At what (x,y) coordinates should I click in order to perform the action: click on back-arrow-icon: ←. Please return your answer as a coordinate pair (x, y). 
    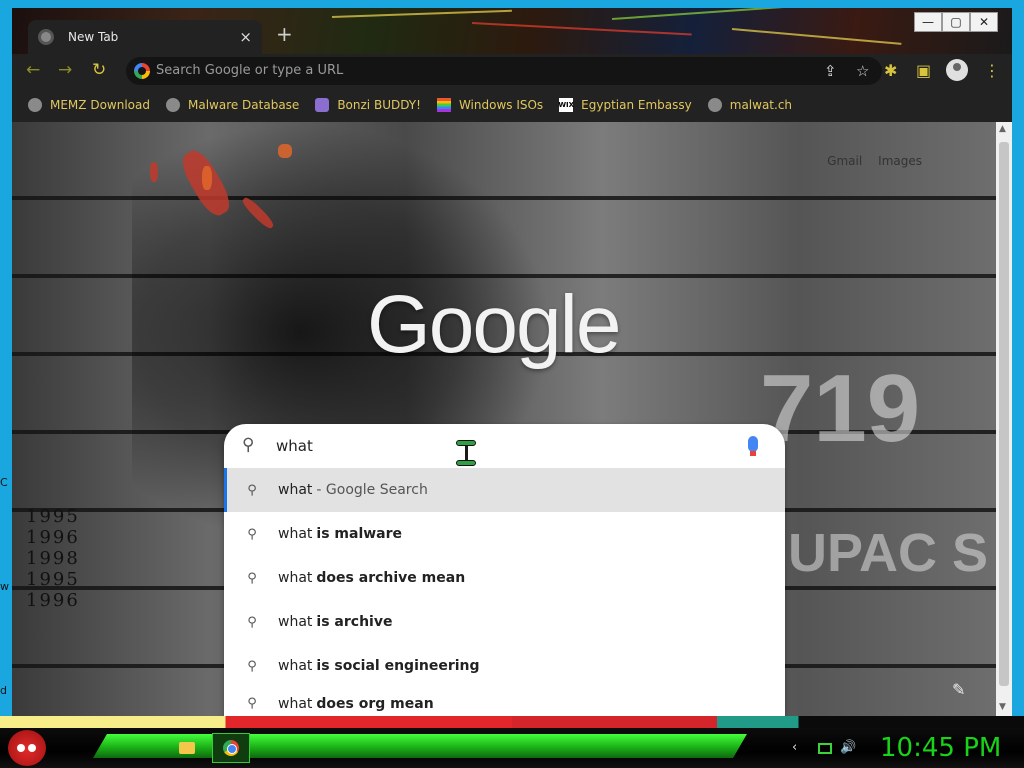
    Looking at the image, I should click on (33, 70).